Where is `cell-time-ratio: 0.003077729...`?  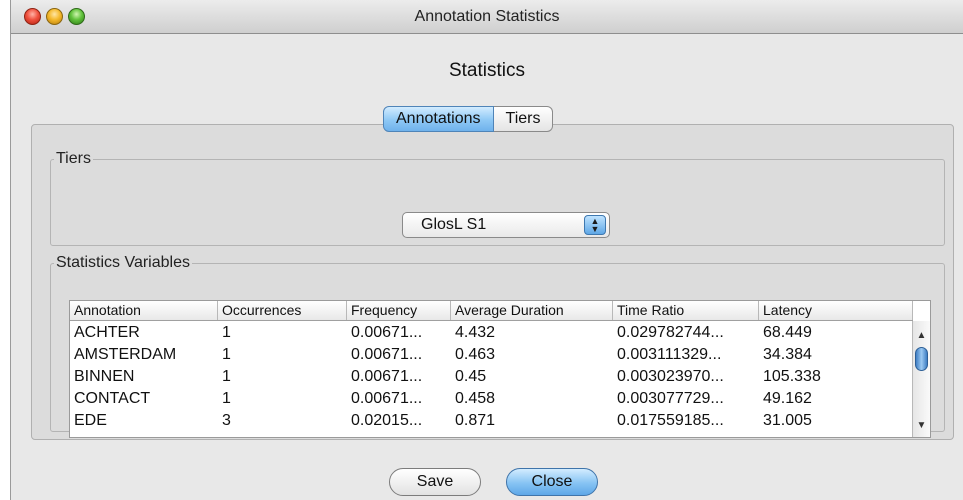 cell-time-ratio: 0.003077729... is located at coordinates (670, 398).